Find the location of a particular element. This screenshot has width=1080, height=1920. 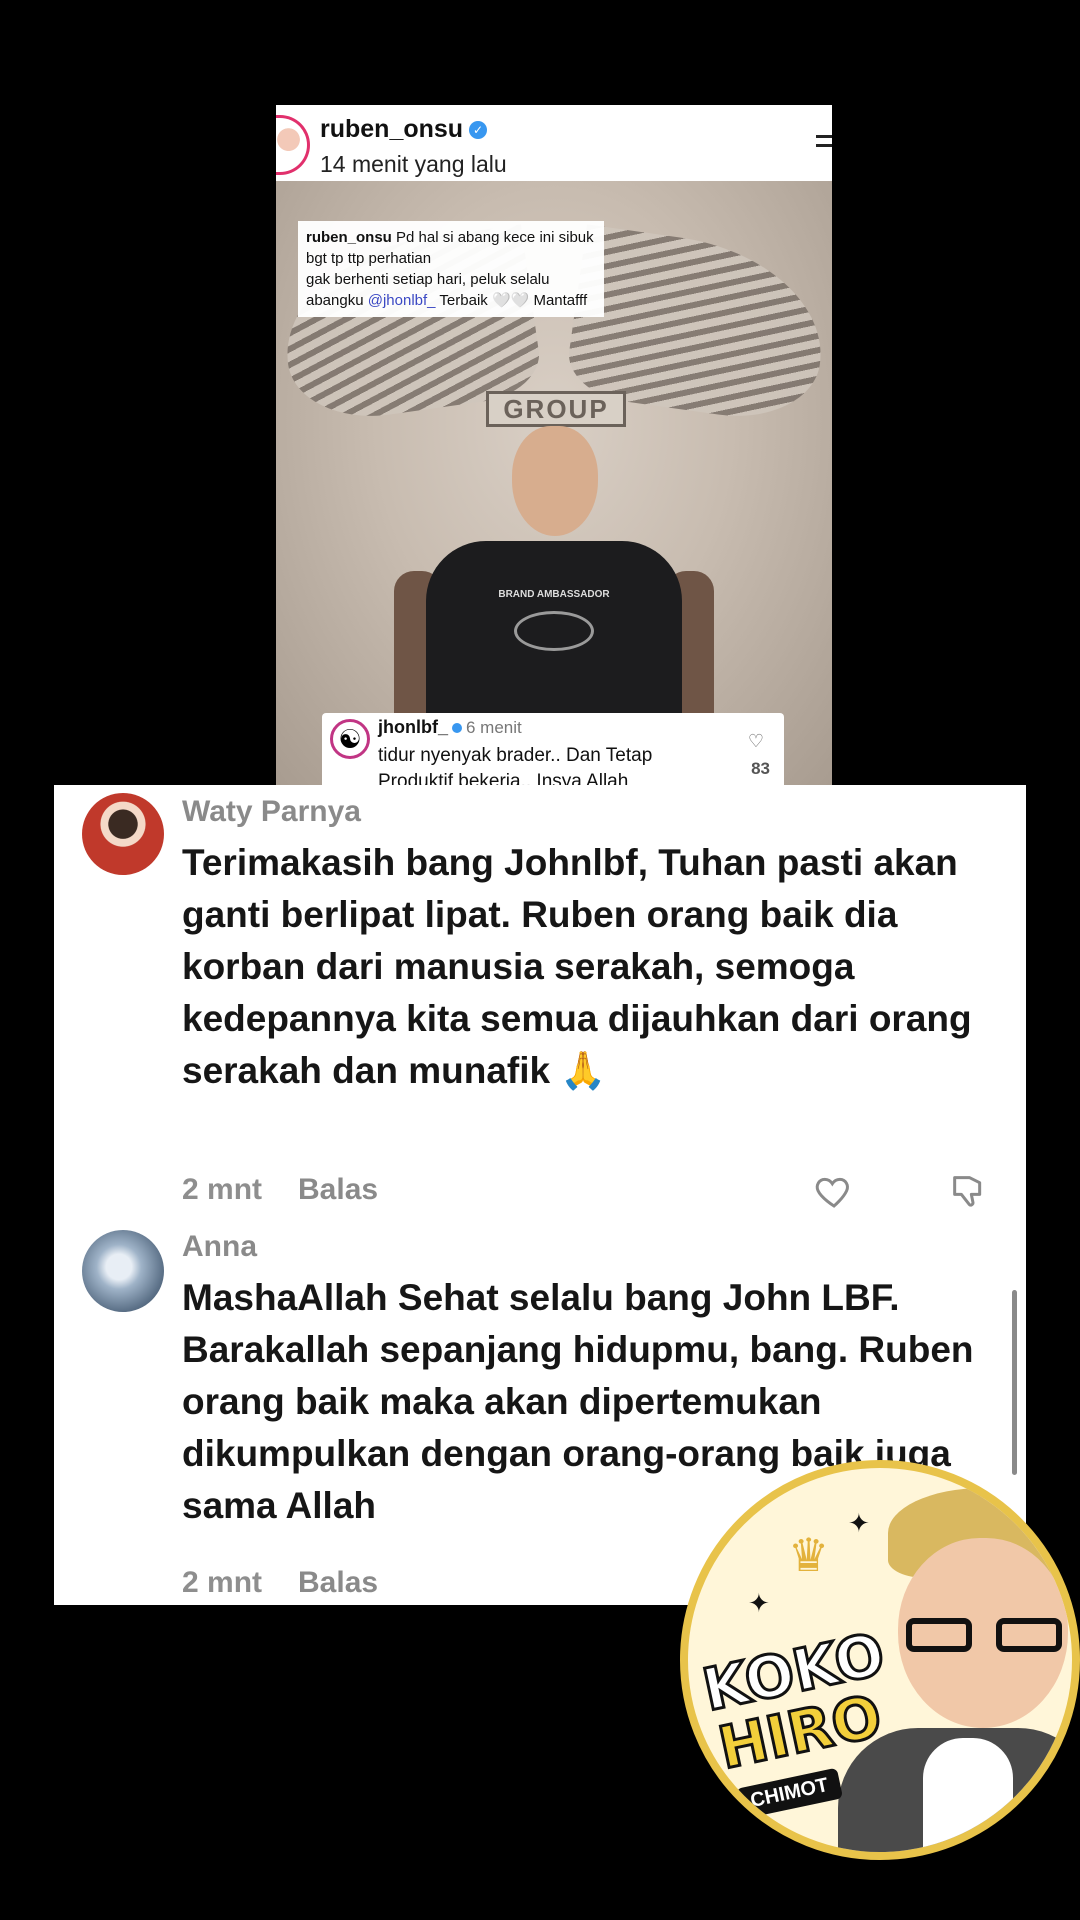

reply-time: 6 menit is located at coordinates (494, 727).